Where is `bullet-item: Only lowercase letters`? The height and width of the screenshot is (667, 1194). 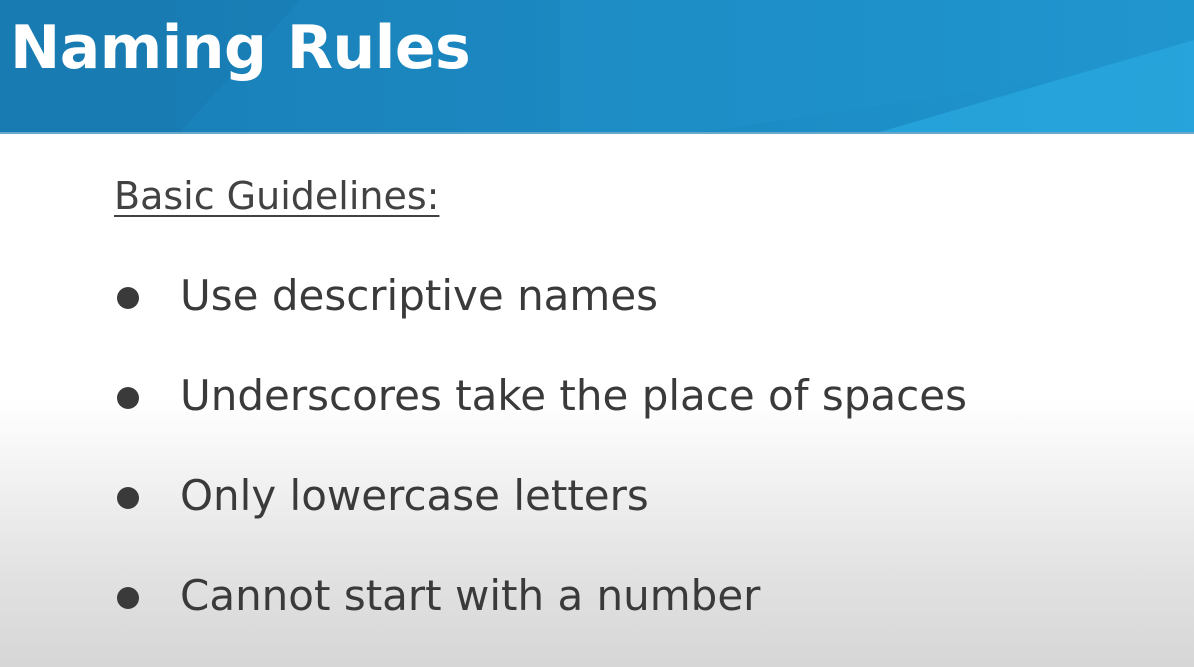
bullet-item: Only lowercase letters is located at coordinates (644, 496).